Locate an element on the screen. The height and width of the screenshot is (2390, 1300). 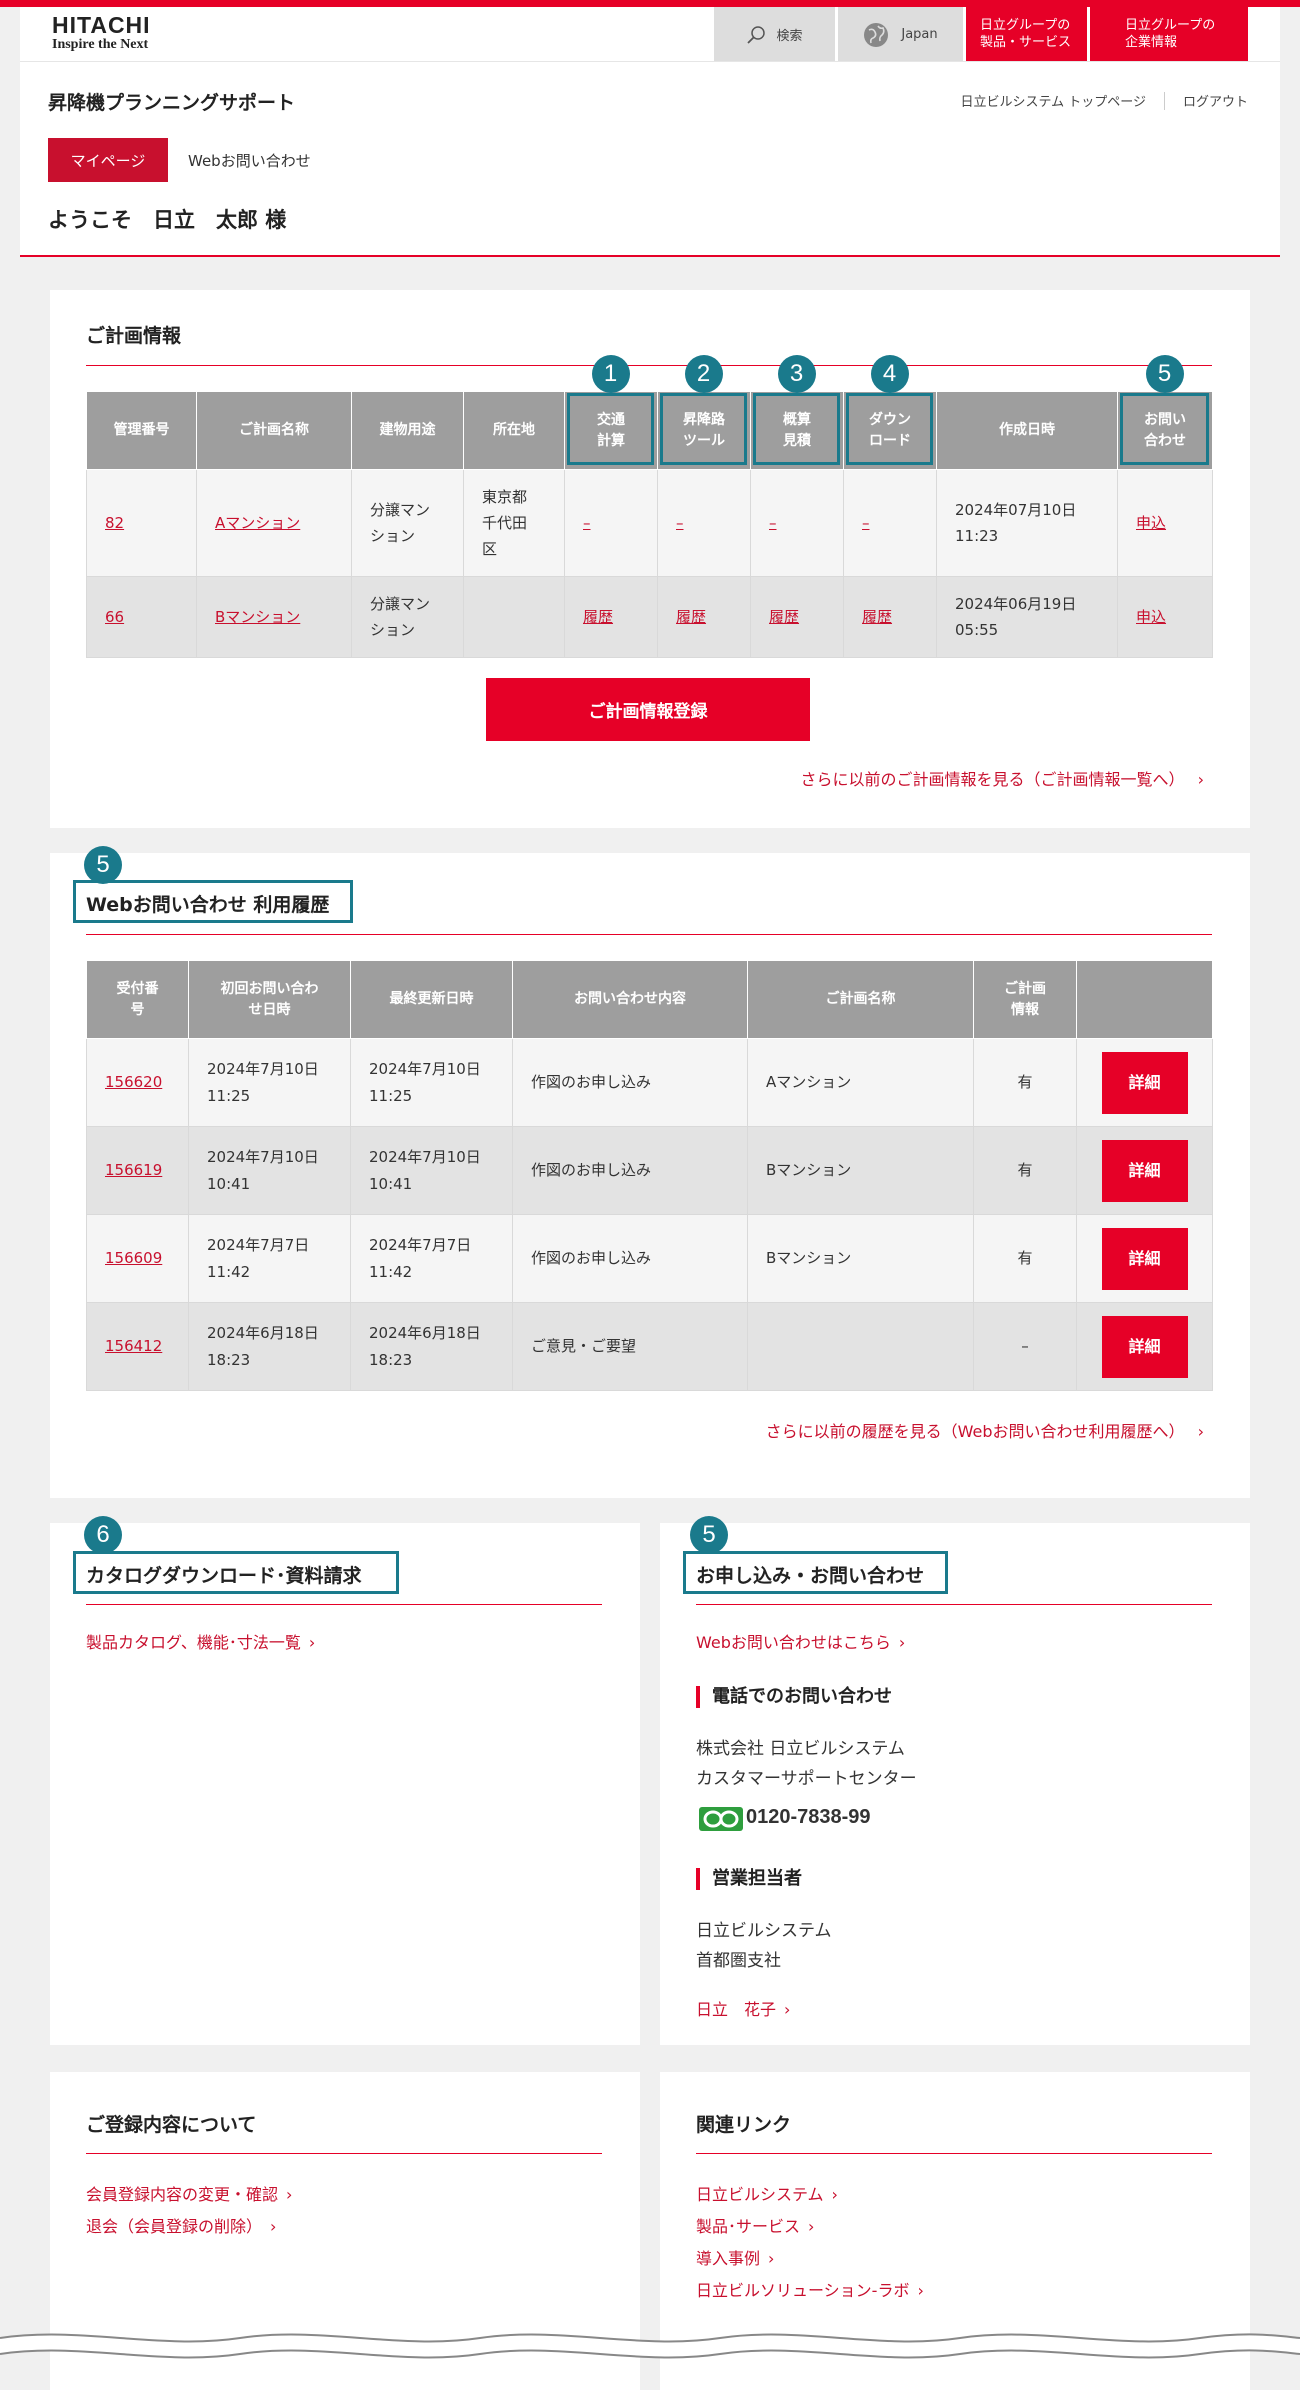
plan-use-cell: 分譲マン ション is located at coordinates (407, 523).